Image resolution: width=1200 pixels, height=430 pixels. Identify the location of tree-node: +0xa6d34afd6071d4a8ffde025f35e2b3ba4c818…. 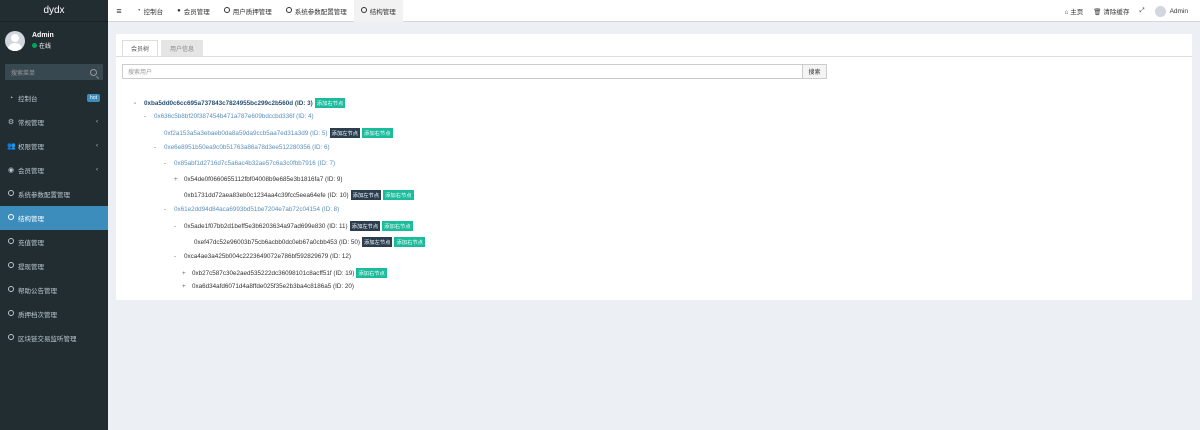
(268, 286).